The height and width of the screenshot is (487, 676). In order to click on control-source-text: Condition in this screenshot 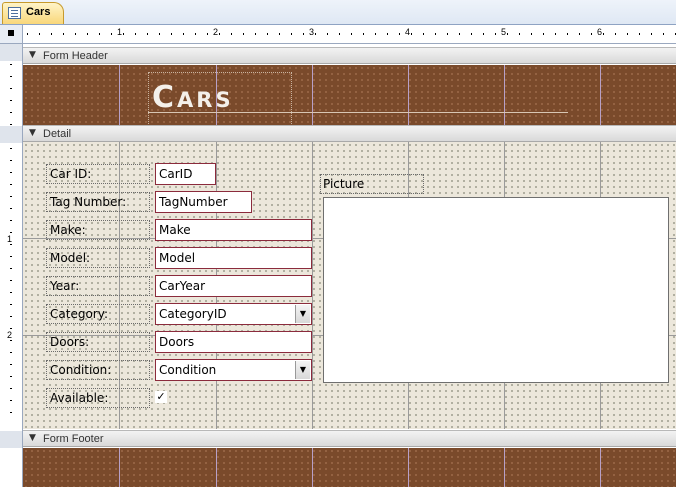, I will do `click(188, 370)`.